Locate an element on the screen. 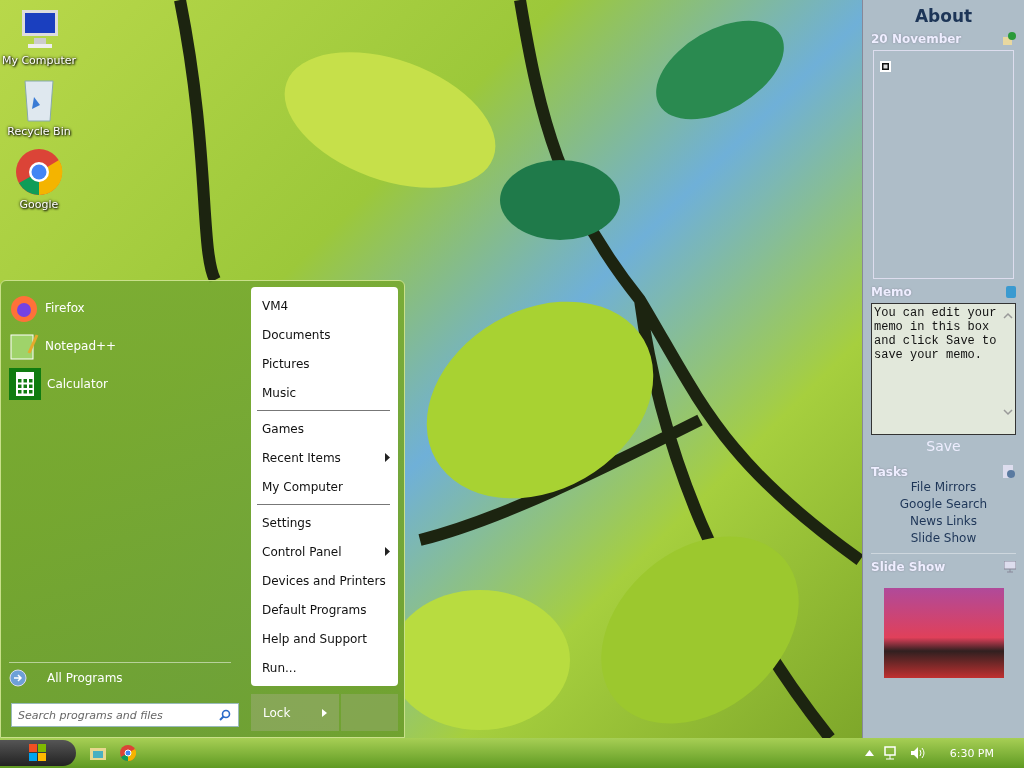  task-link: Slide Show is located at coordinates (943, 538).